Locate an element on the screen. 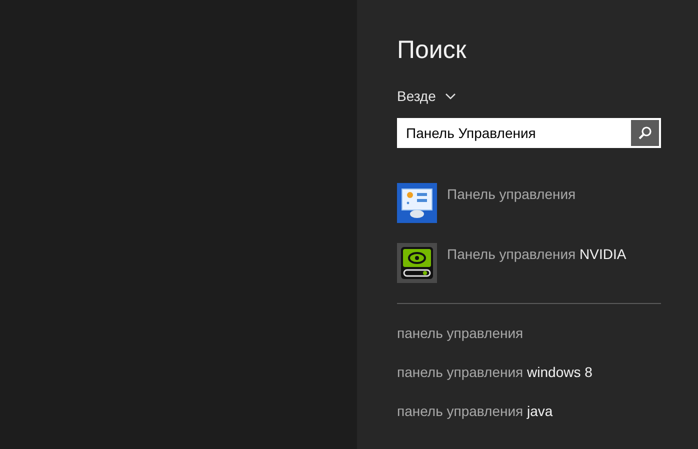 The image size is (698, 449). search-icon is located at coordinates (645, 133).